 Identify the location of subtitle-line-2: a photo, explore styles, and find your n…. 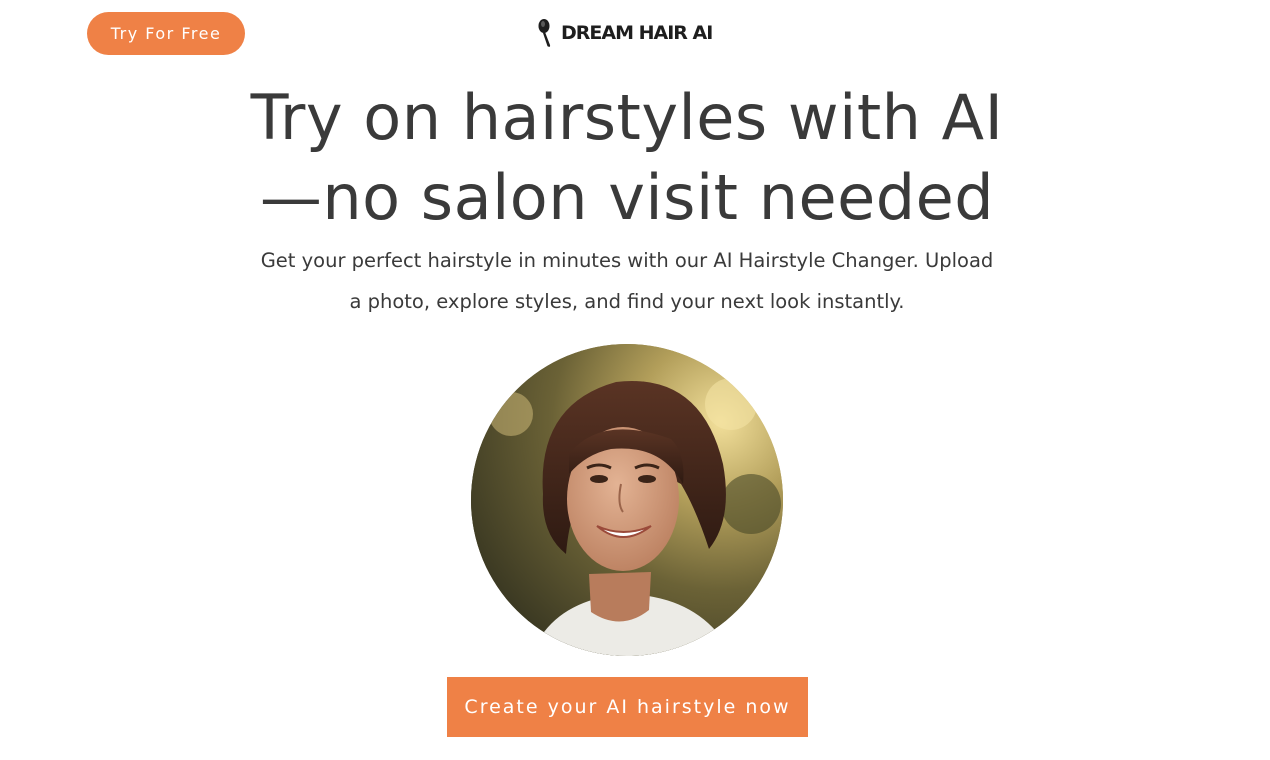
(627, 301).